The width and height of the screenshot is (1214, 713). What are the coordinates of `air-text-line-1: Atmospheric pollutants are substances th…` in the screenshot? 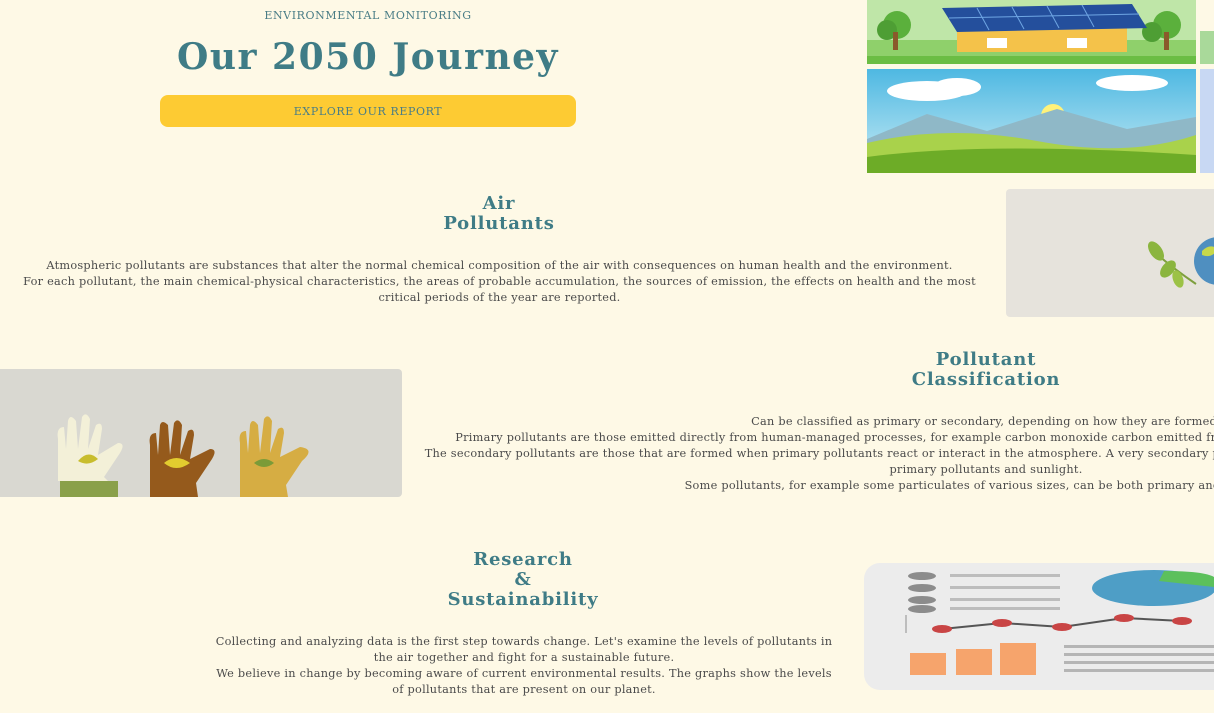 It's located at (499, 265).